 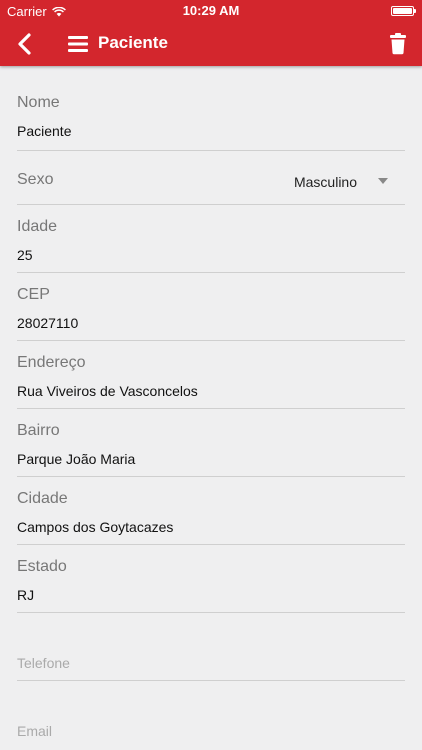 What do you see at coordinates (211, 44) in the screenshot?
I see `navigation-bar: Paciente` at bounding box center [211, 44].